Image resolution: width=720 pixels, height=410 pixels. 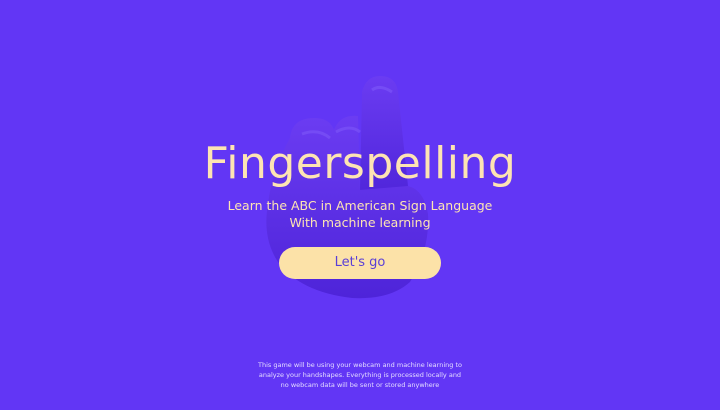 I want to click on page-title: Fingerspelling, so click(x=360, y=163).